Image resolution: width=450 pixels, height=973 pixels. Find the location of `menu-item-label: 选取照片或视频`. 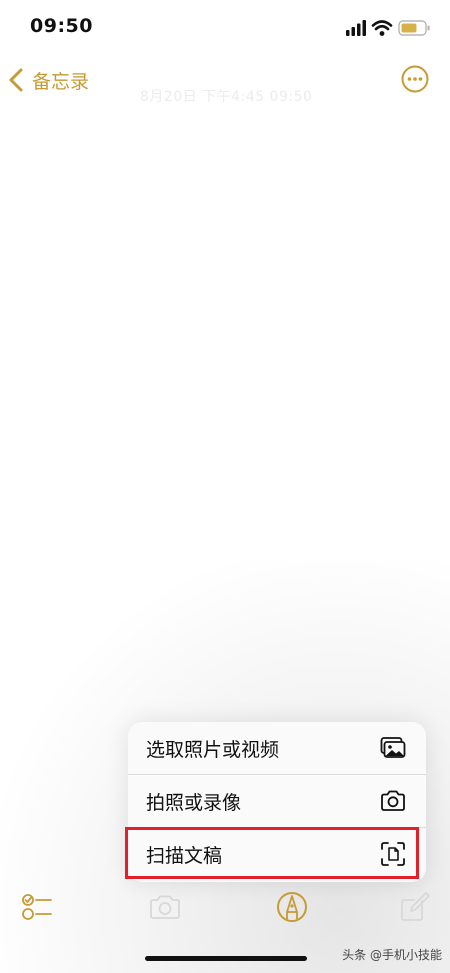

menu-item-label: 选取照片或视频 is located at coordinates (213, 750).